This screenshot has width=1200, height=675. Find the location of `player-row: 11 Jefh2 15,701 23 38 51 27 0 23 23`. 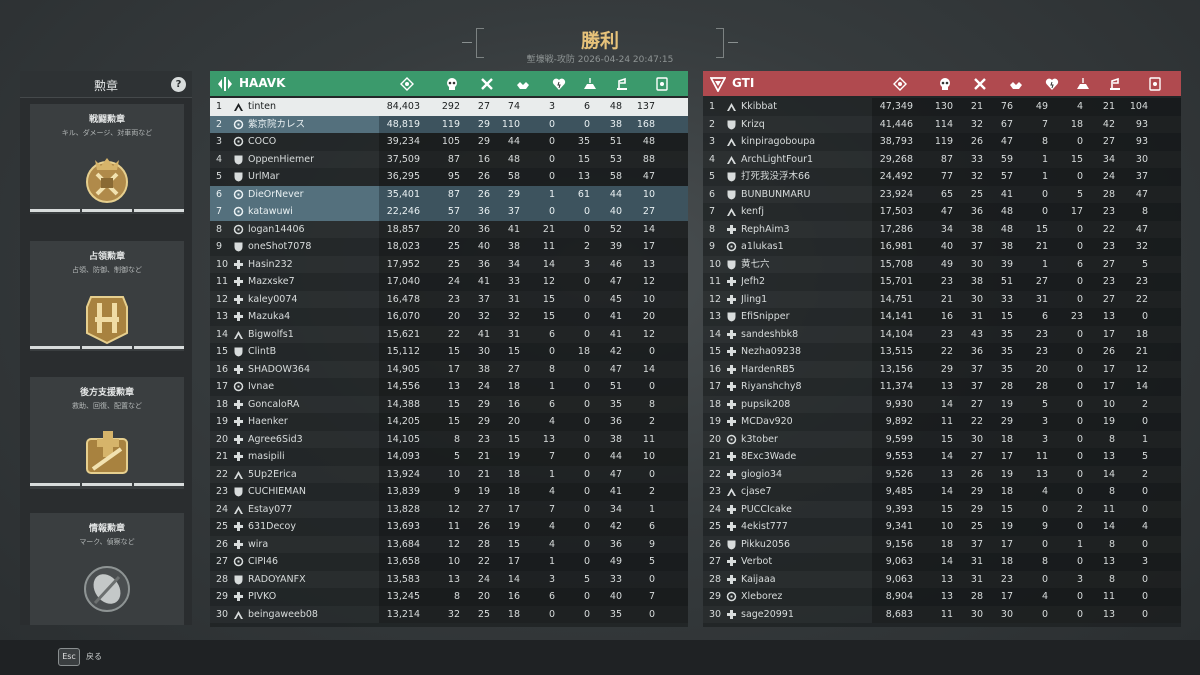

player-row: 11 Jefh2 15,701 23 38 51 27 0 23 23 is located at coordinates (942, 282).